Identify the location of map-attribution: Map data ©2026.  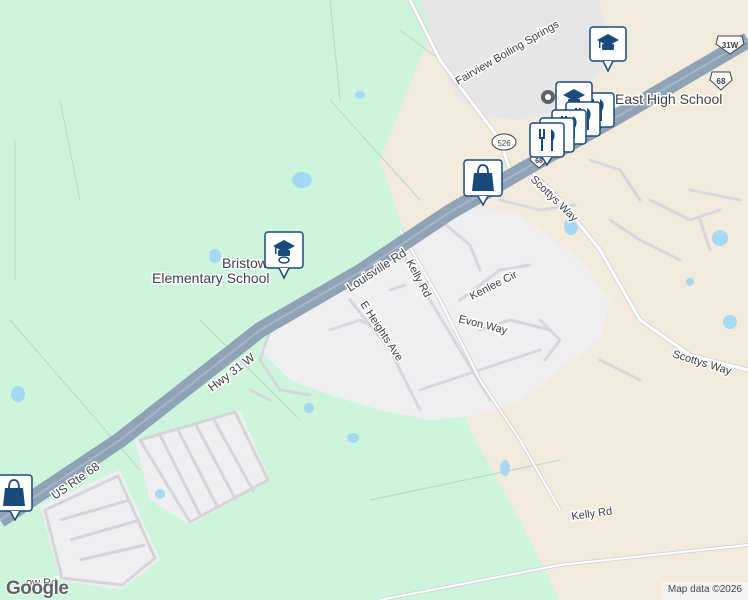
(704, 591).